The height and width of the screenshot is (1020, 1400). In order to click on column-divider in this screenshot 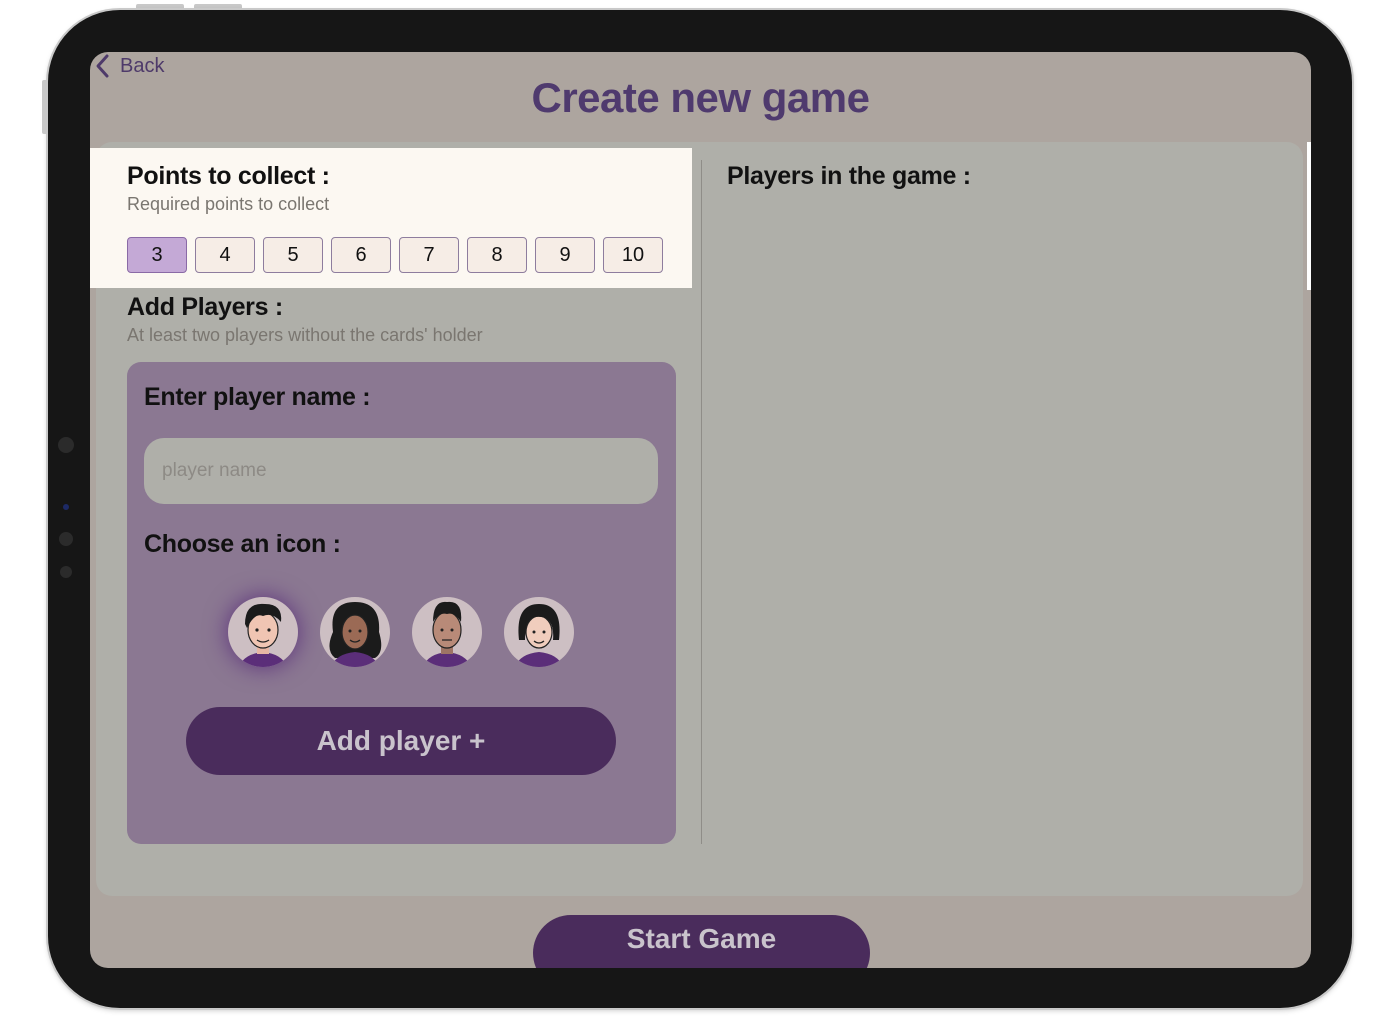, I will do `click(701, 502)`.